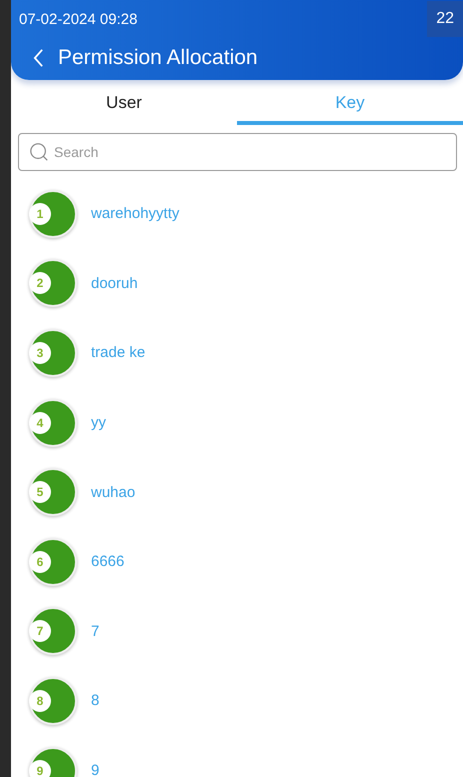  I want to click on key-name: dooruh, so click(114, 283).